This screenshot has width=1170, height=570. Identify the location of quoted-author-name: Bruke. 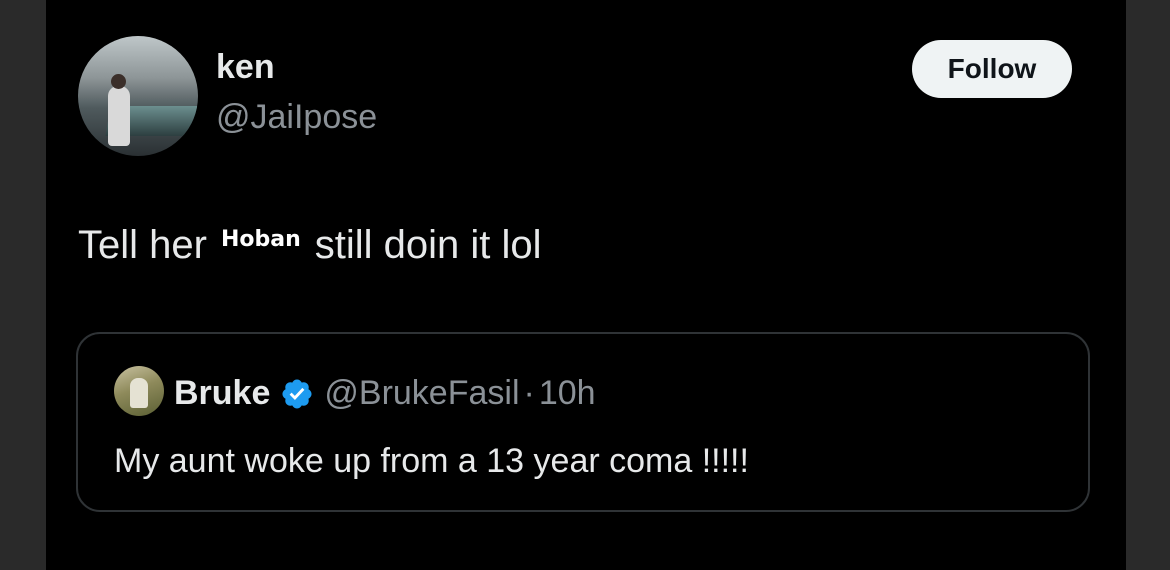
(222, 393).